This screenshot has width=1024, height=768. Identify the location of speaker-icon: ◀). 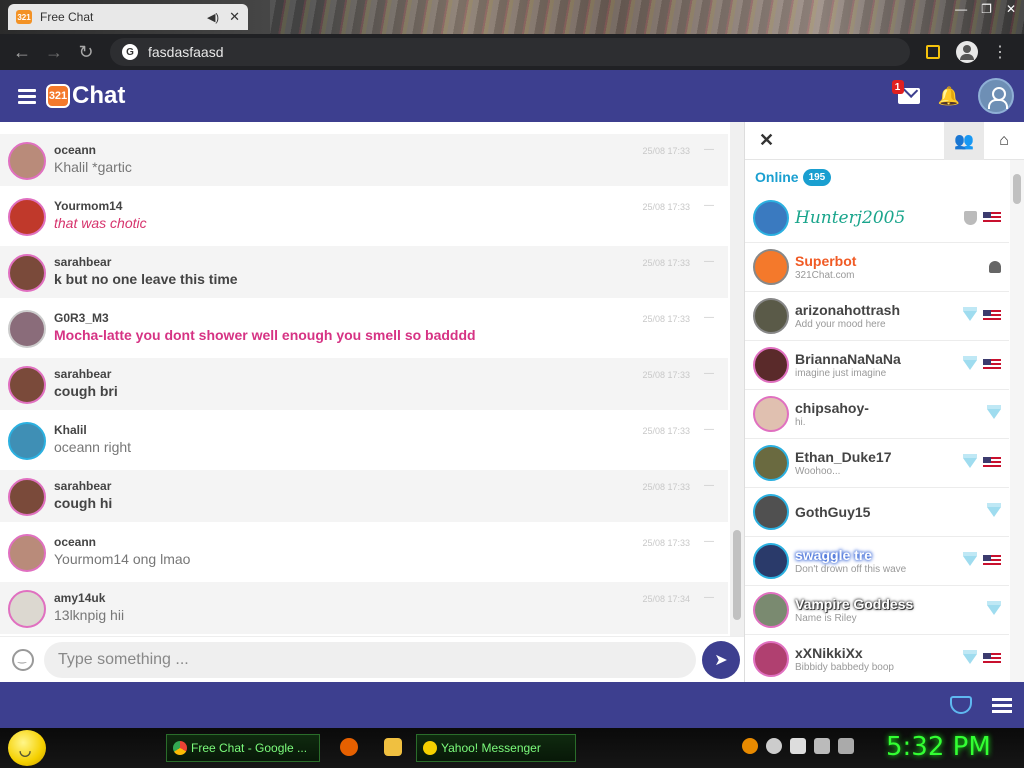
(213, 17).